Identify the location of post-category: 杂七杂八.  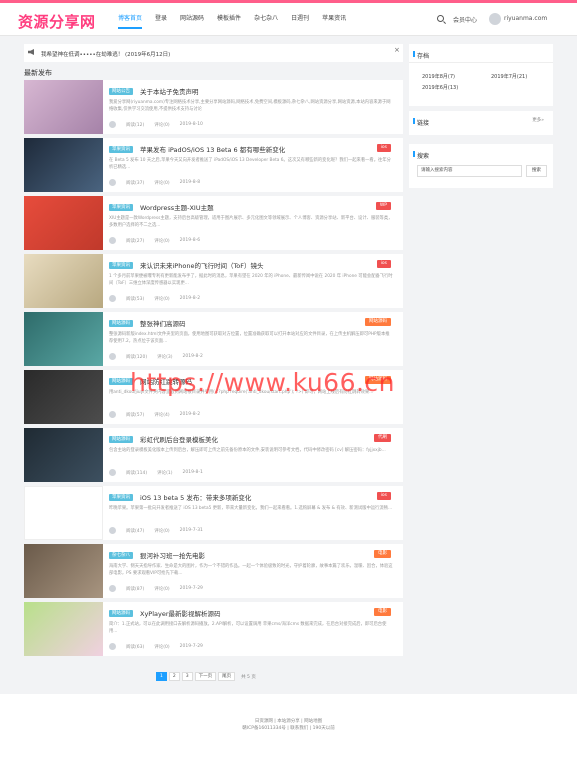
(121, 555).